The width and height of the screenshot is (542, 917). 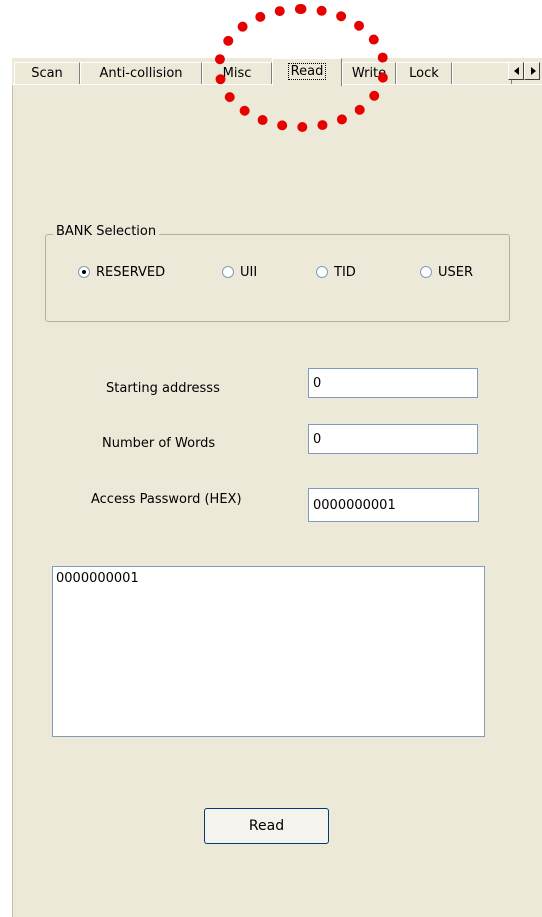 I want to click on starting-address-label: Starting addresss, so click(x=163, y=388).